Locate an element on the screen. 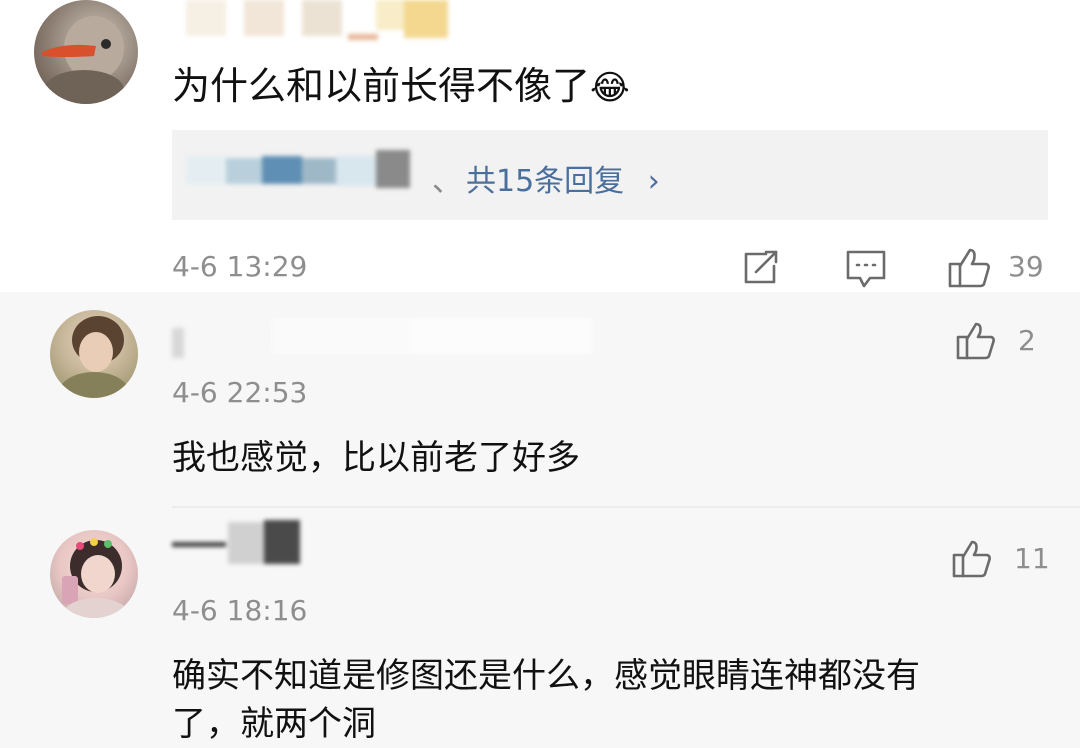 This screenshot has height=748, width=1080. comment-icon is located at coordinates (866, 270).